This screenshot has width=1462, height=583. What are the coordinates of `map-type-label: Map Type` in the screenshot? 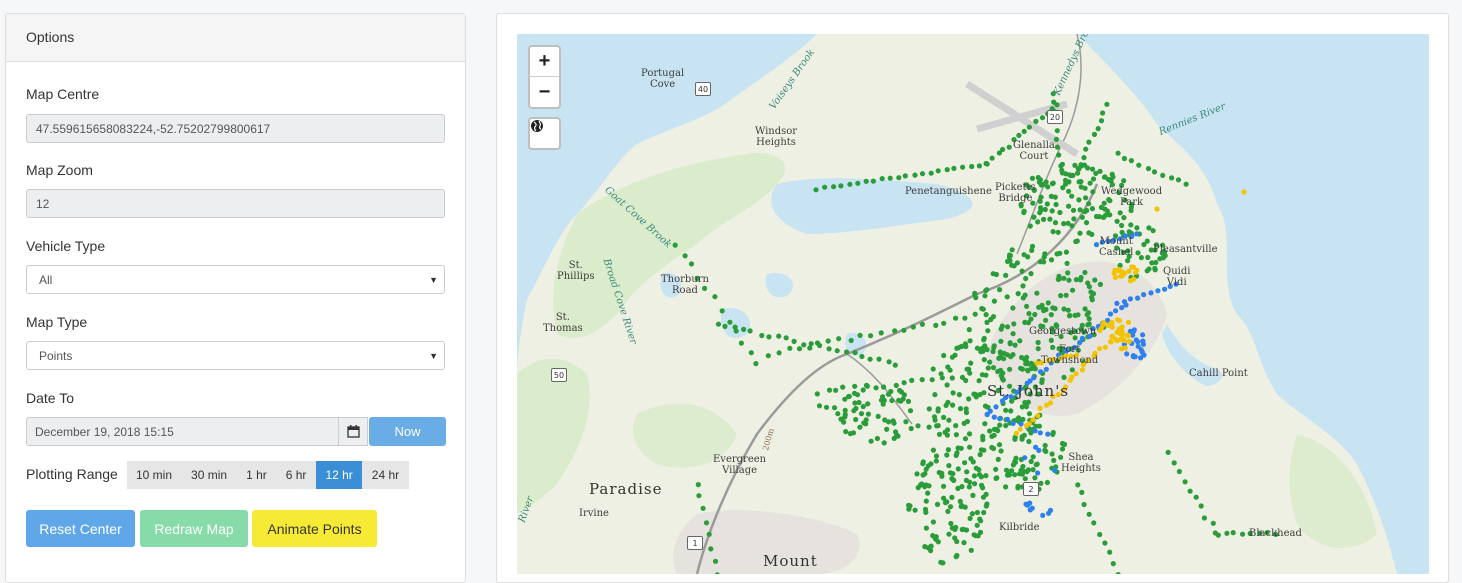 It's located at (57, 322).